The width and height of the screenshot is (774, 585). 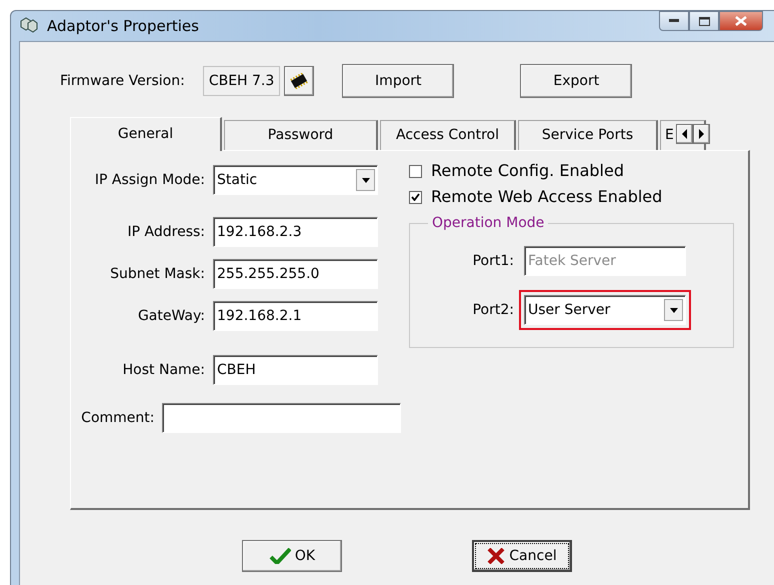 I want to click on firmware-version-field: CBEH 7.3, so click(x=241, y=81).